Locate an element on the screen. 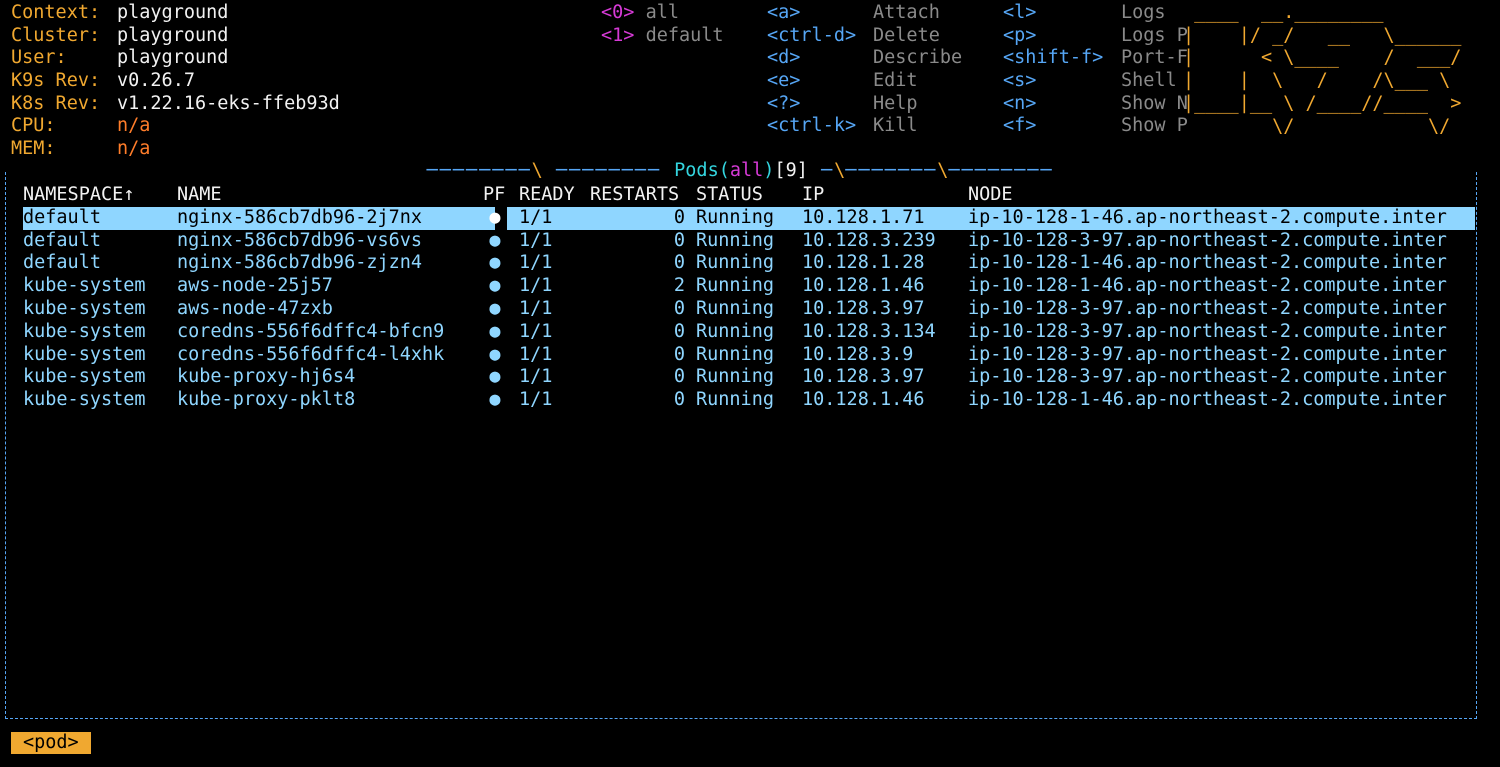 The height and width of the screenshot is (767, 1500). info-row: CPU: n/a is located at coordinates (175, 126).